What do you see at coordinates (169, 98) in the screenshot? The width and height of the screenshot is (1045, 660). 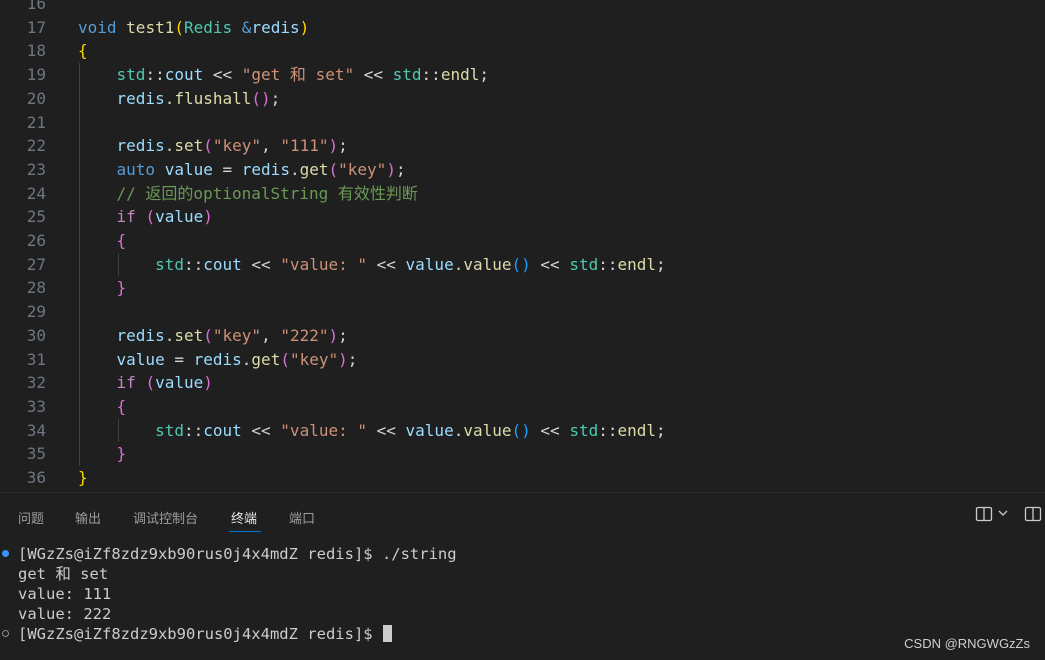 I see `code-token: .` at bounding box center [169, 98].